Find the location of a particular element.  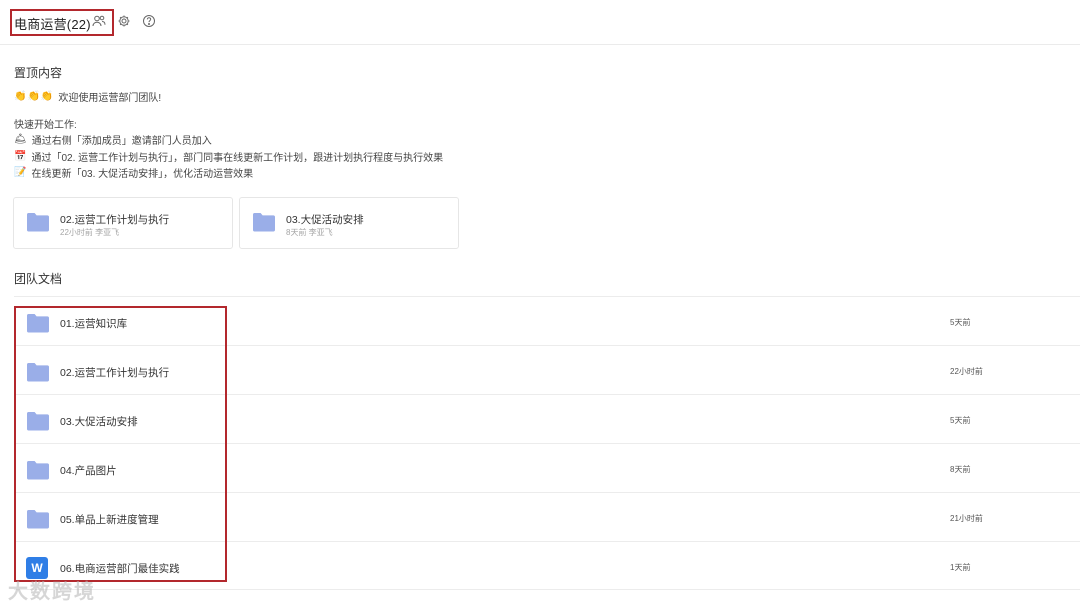

bell-icon: 🛎 is located at coordinates (20, 139).